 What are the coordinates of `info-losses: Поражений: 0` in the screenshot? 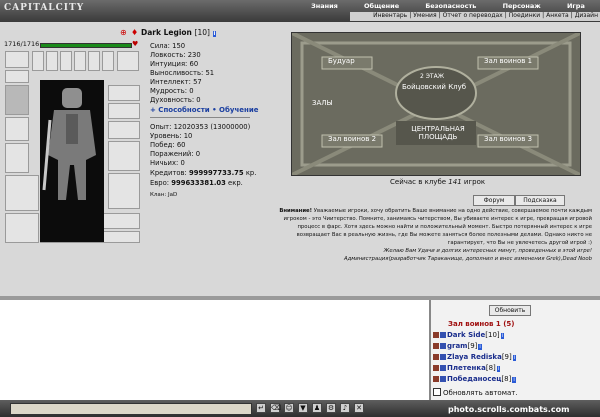 It's located at (175, 154).